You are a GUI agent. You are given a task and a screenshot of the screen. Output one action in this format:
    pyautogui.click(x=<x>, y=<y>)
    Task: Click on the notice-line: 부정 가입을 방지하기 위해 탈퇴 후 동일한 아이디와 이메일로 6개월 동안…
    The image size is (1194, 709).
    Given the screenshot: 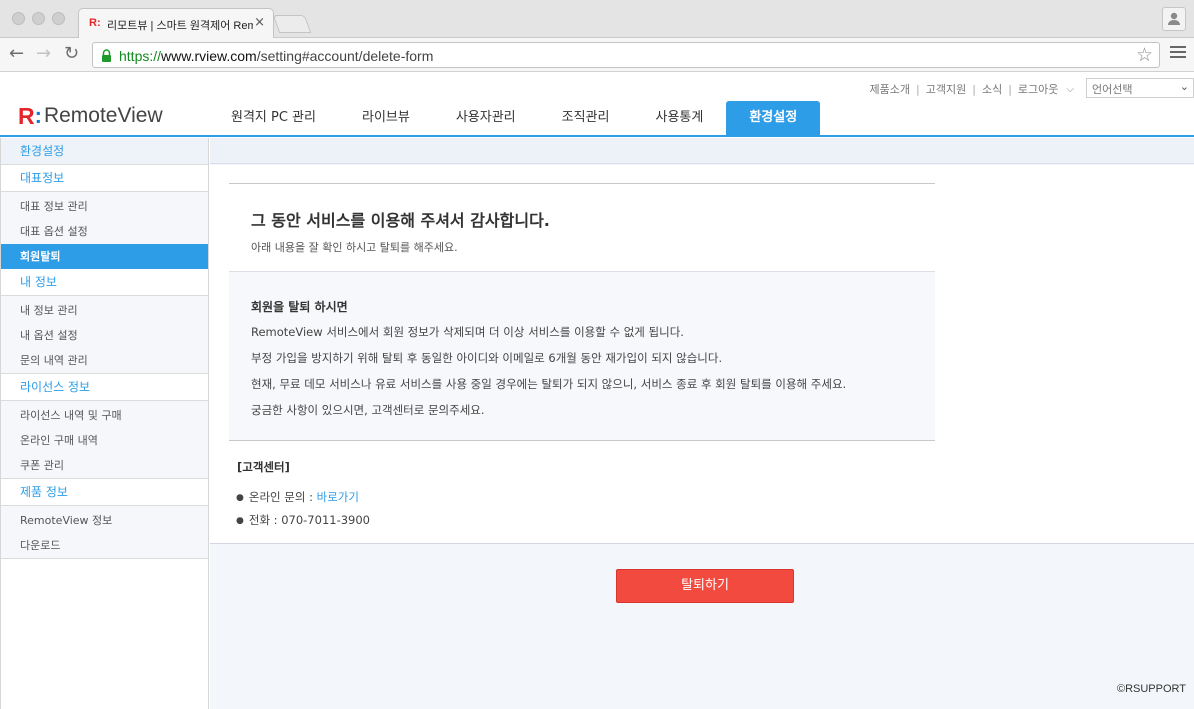 What is the action you would take?
    pyautogui.click(x=487, y=358)
    